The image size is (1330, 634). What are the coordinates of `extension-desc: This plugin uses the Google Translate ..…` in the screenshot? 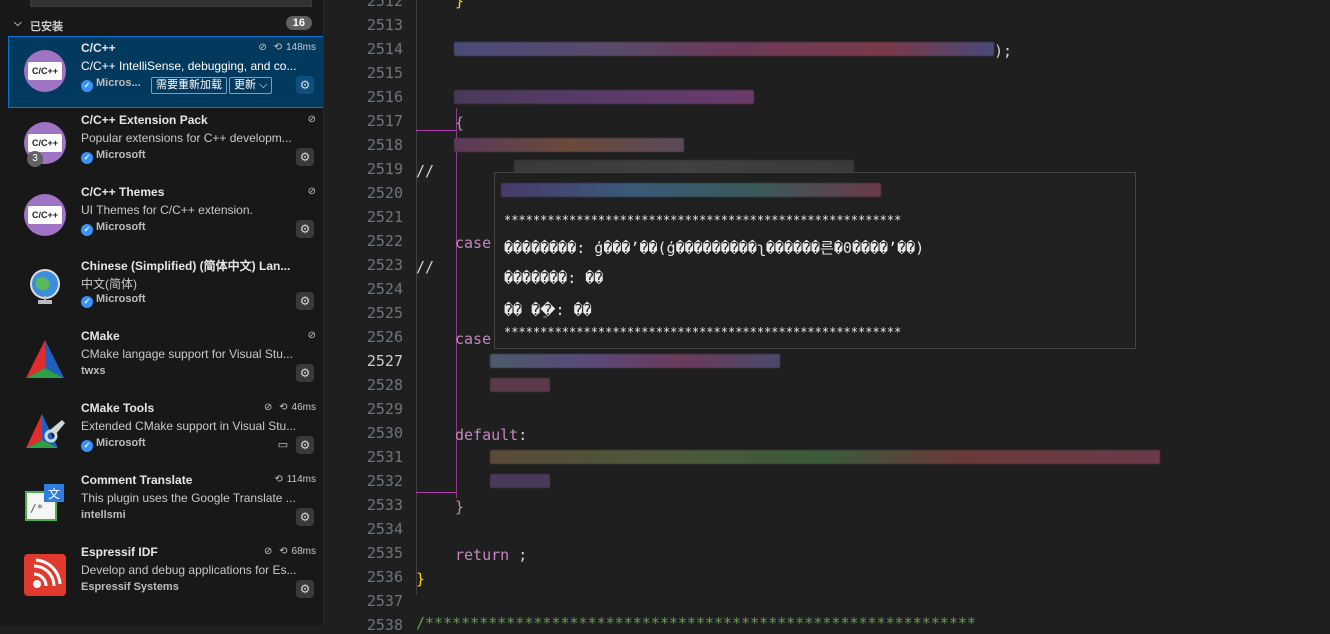 It's located at (188, 498).